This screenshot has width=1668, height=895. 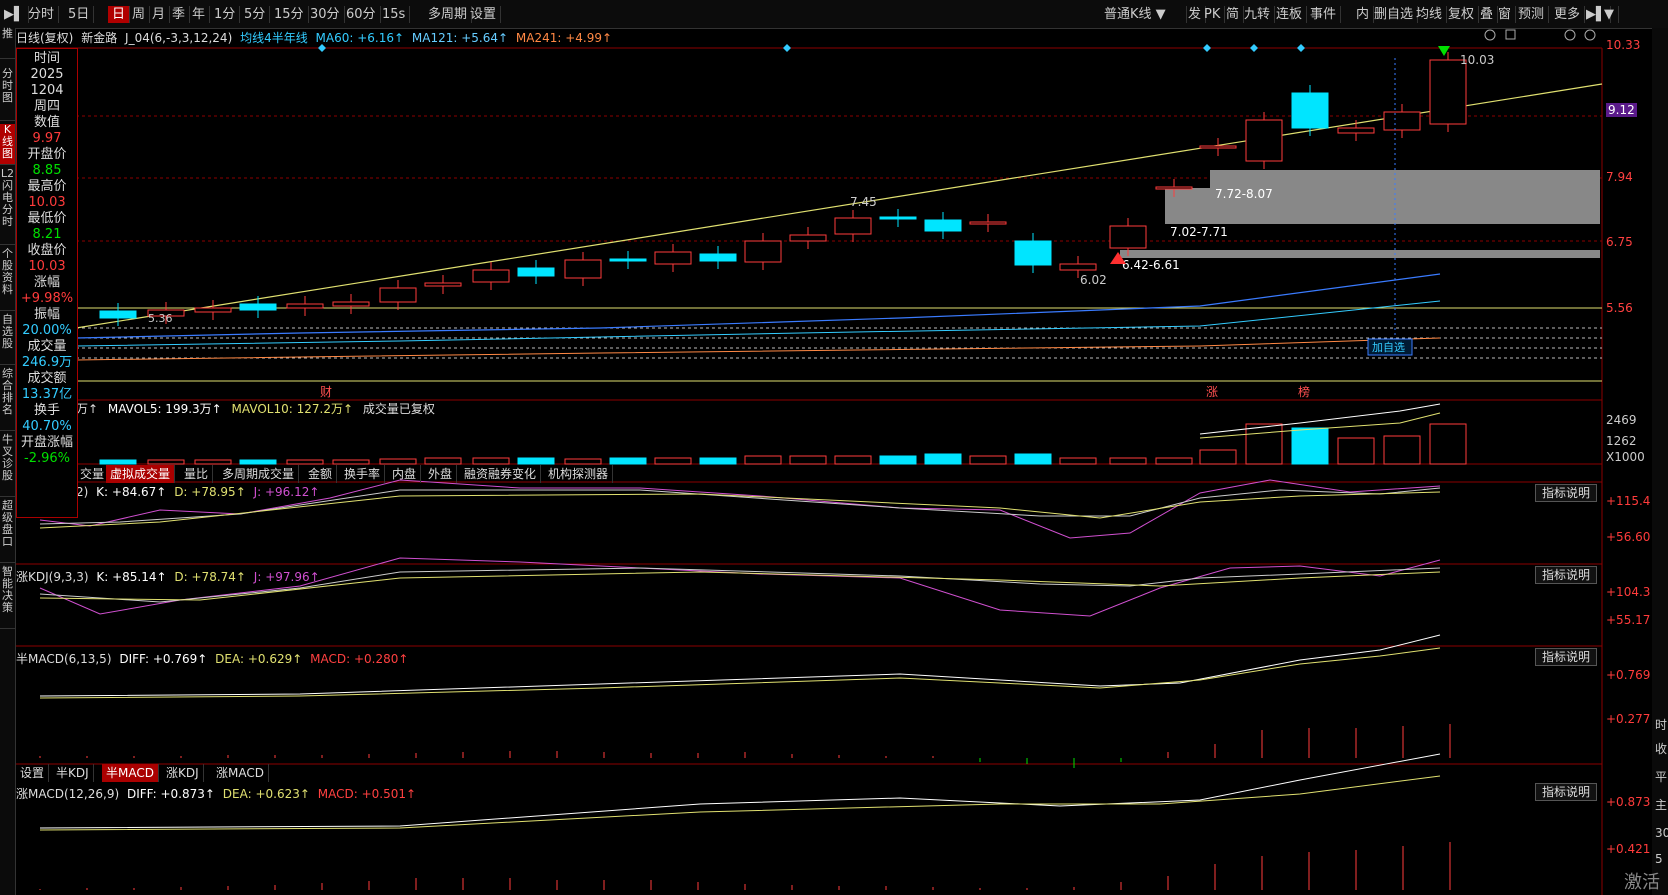 What do you see at coordinates (210, 492) in the screenshot?
I see `kdj1-d: D: +78.95↑` at bounding box center [210, 492].